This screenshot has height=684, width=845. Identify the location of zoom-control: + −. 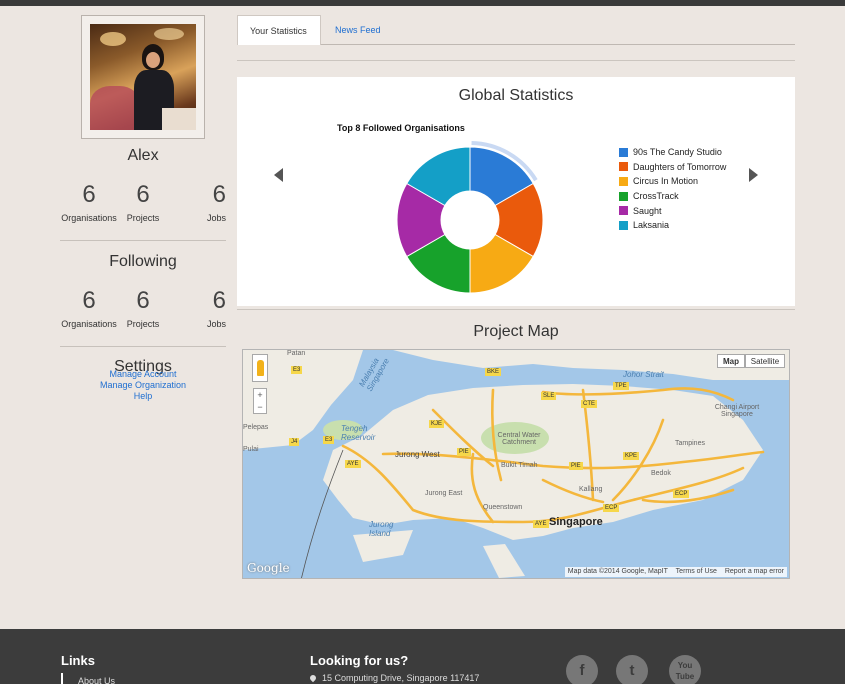
(260, 401).